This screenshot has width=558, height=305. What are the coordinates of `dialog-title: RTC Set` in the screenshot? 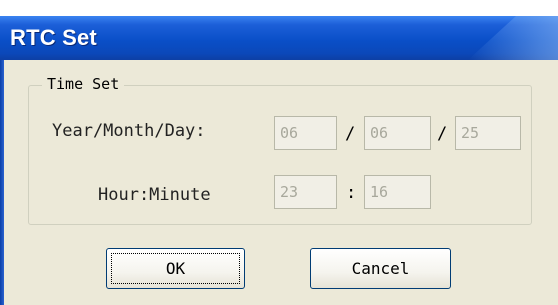 It's located at (53, 37).